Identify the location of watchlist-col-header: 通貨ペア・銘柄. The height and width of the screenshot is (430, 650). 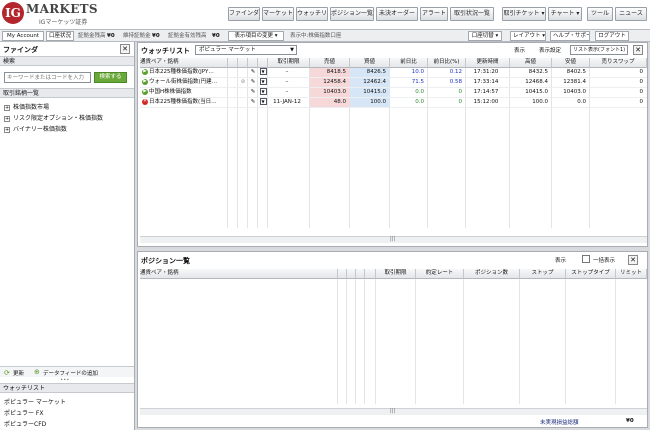
(184, 63).